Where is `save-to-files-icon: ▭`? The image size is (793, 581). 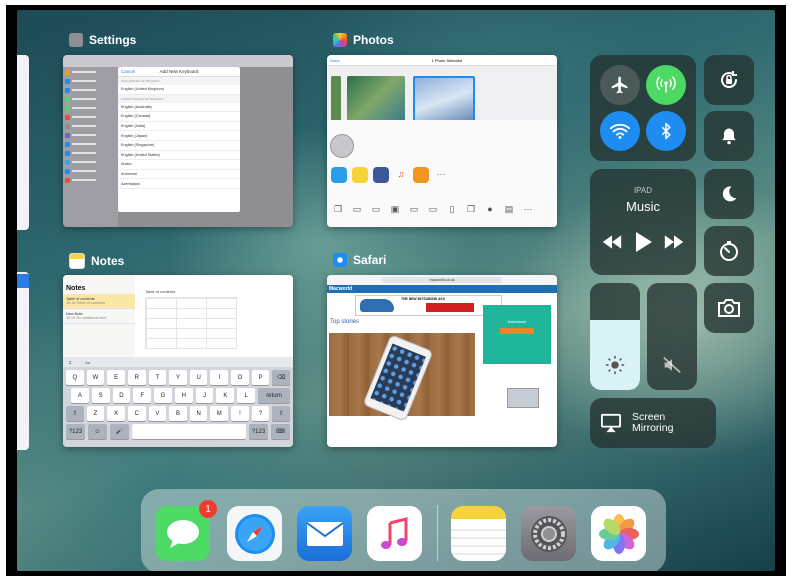 save-to-files-icon: ▭ is located at coordinates (433, 209).